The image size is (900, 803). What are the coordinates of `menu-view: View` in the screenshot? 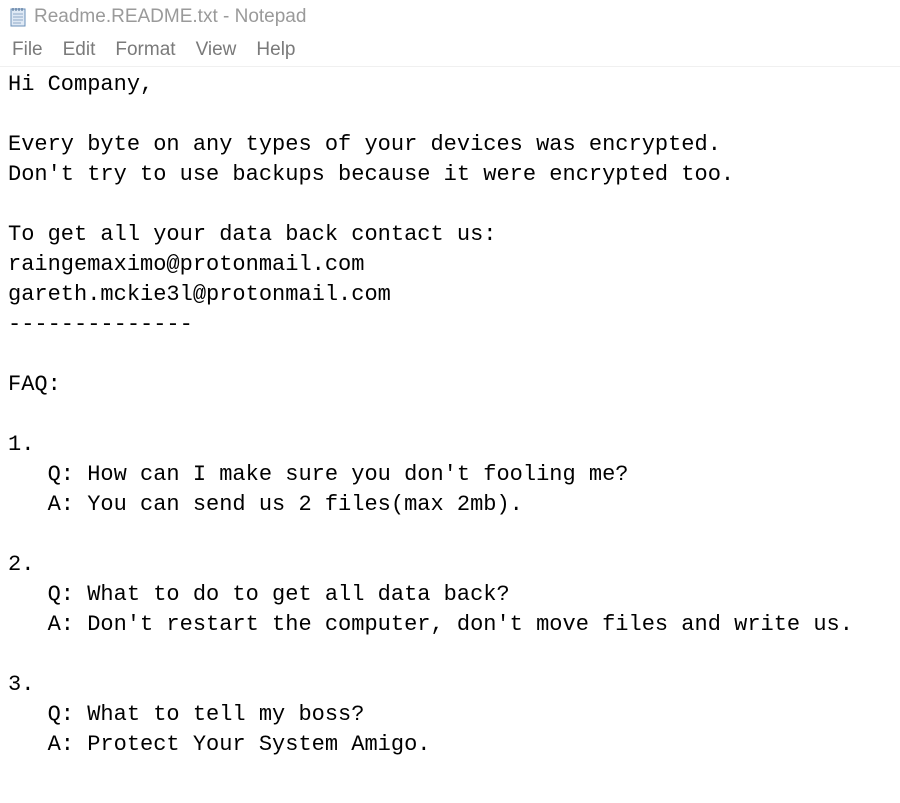 It's located at (216, 50).